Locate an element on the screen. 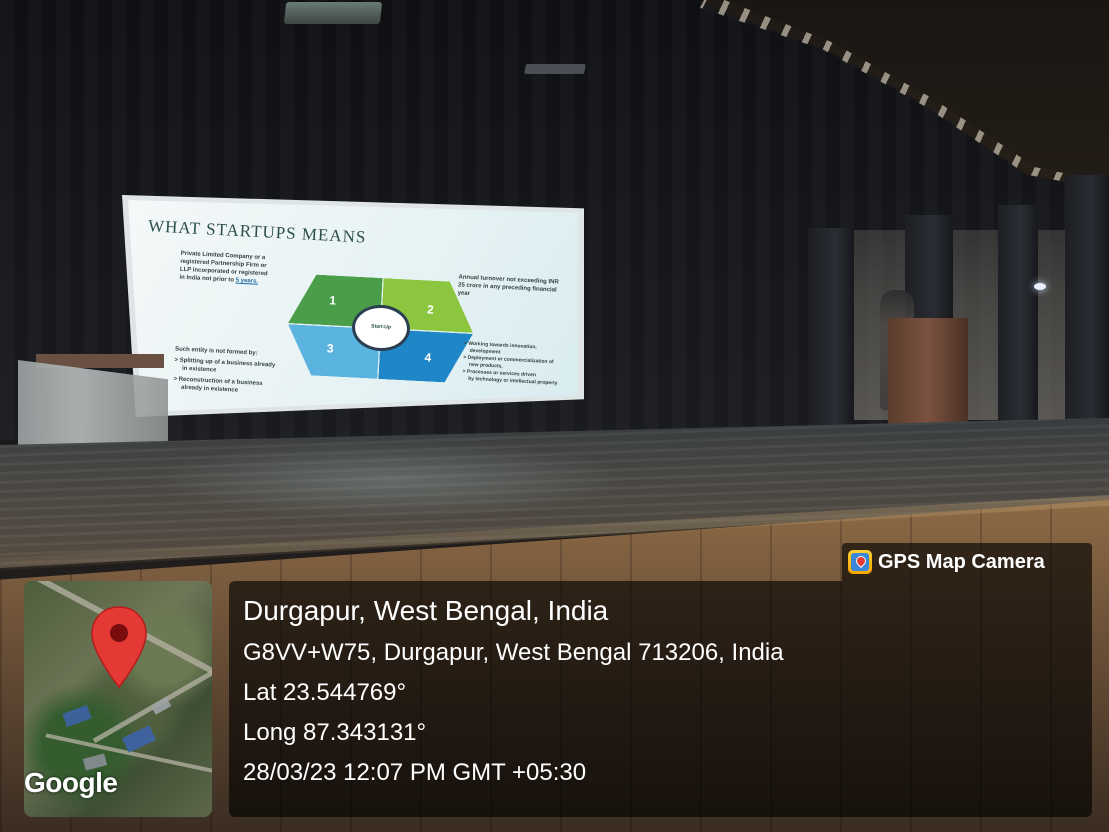 This screenshot has height=832, width=1109. floor-reflection is located at coordinates (390, 480).